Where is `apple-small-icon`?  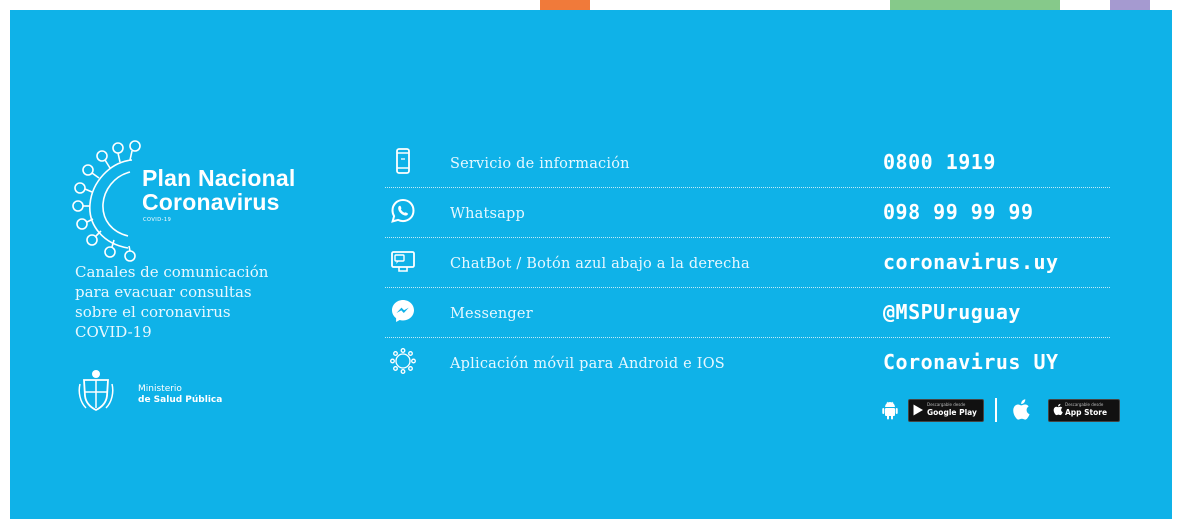
apple-small-icon is located at coordinates (1058, 409).